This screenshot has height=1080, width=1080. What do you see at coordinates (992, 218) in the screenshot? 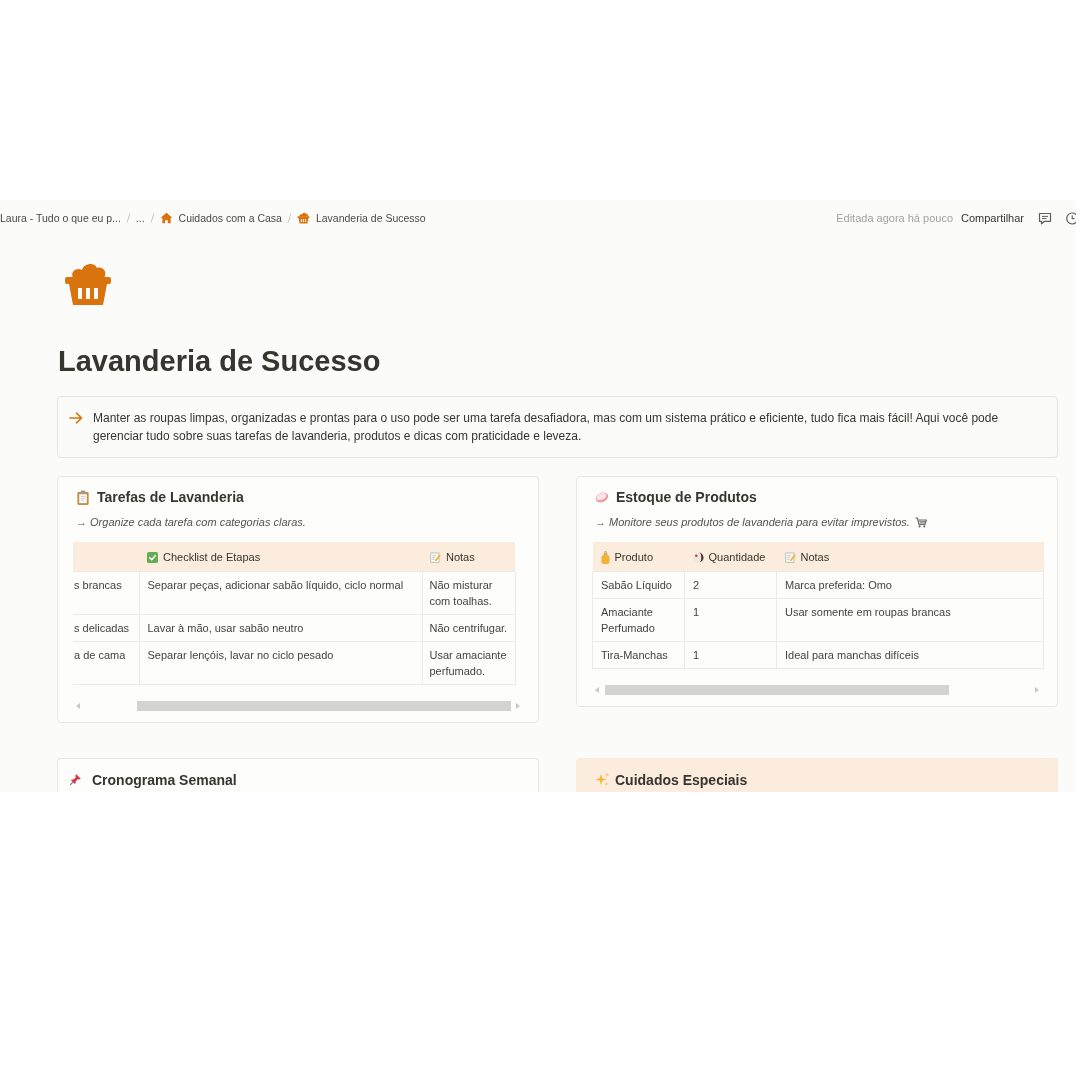
I see `share-button: Compartilhar` at bounding box center [992, 218].